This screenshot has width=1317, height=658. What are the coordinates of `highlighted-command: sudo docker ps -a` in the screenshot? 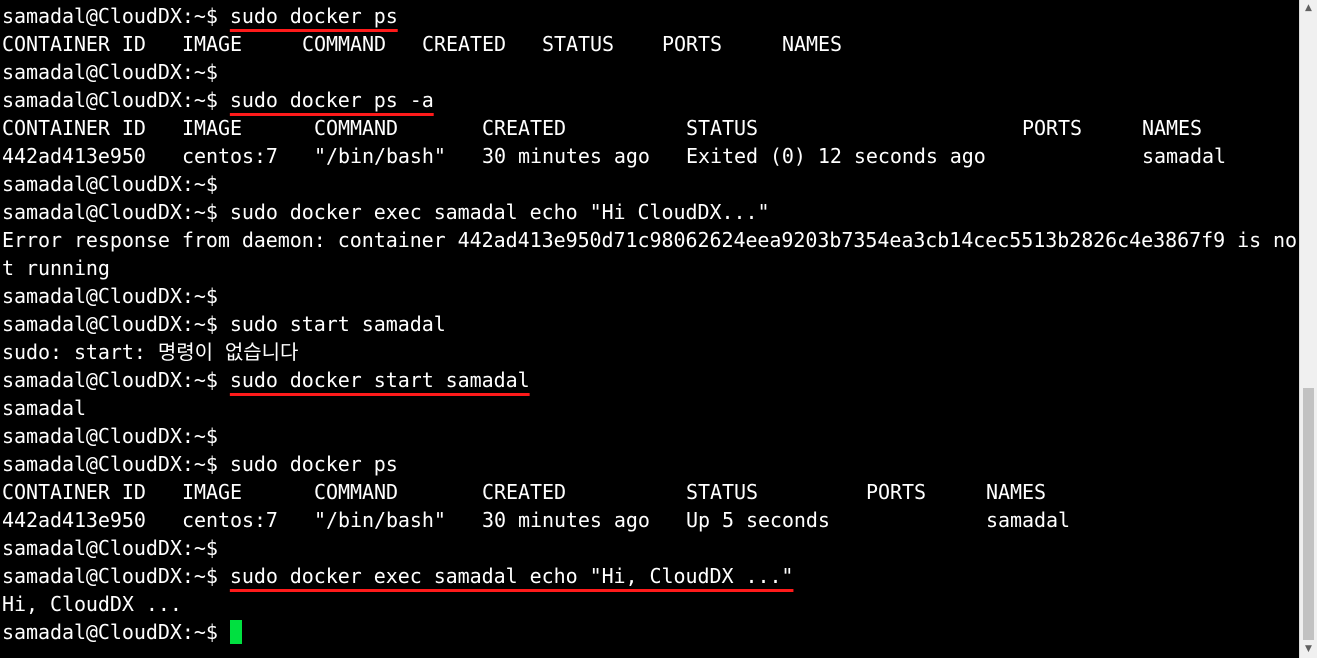 It's located at (331, 100).